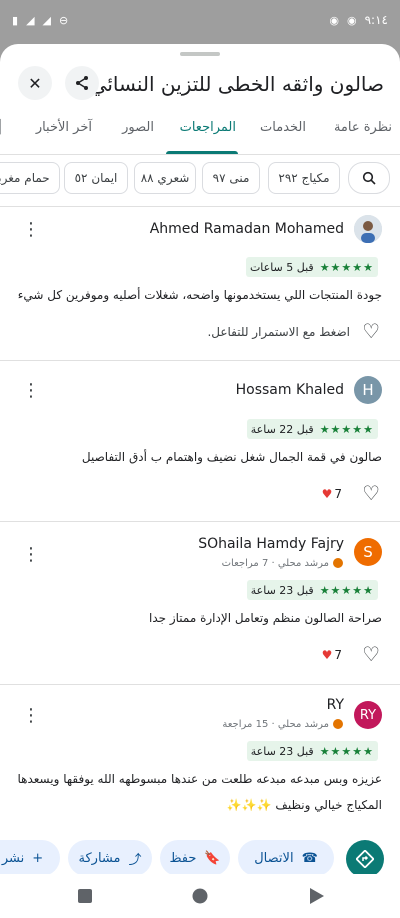 Image resolution: width=400 pixels, height=918 pixels. Describe the element at coordinates (369, 178) in the screenshot. I see `search-reviews-button` at that location.